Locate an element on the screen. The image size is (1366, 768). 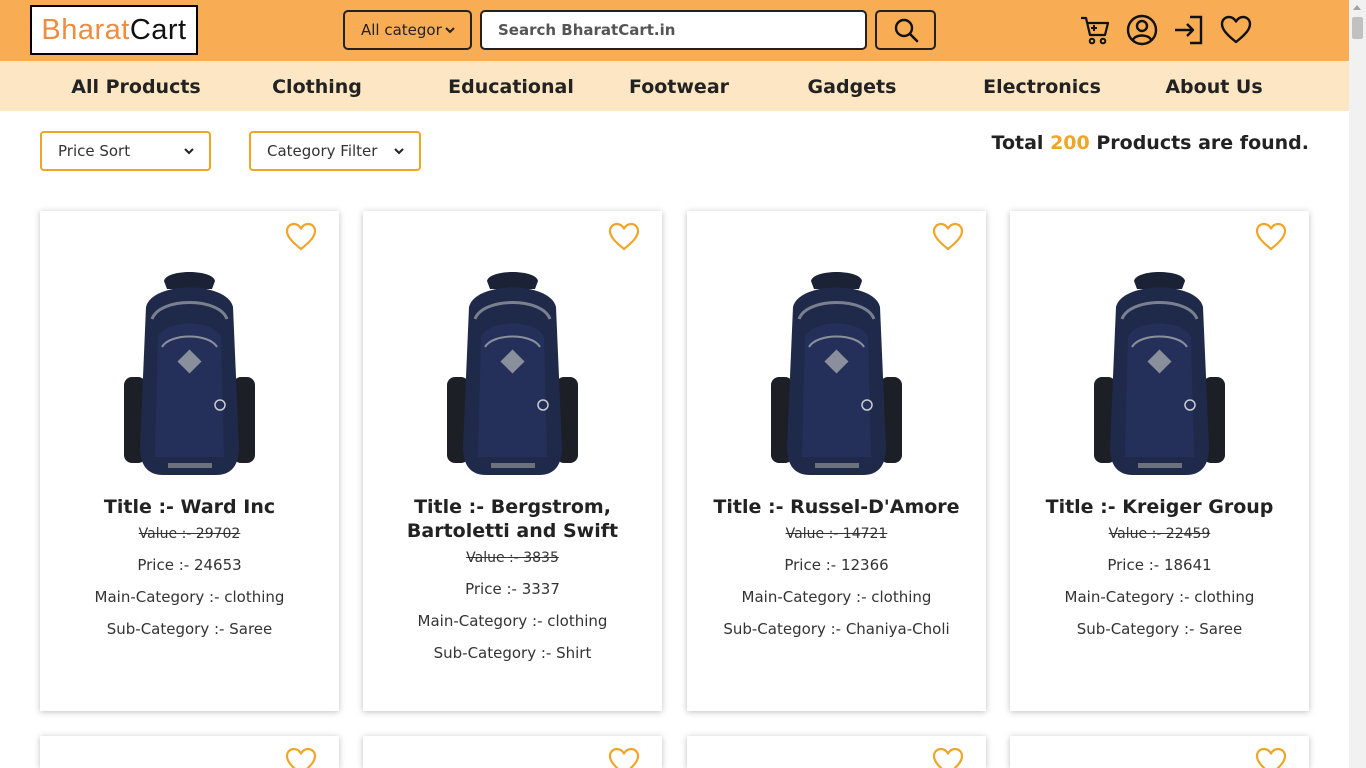
product-price: Price :- 3337 is located at coordinates (512, 589).